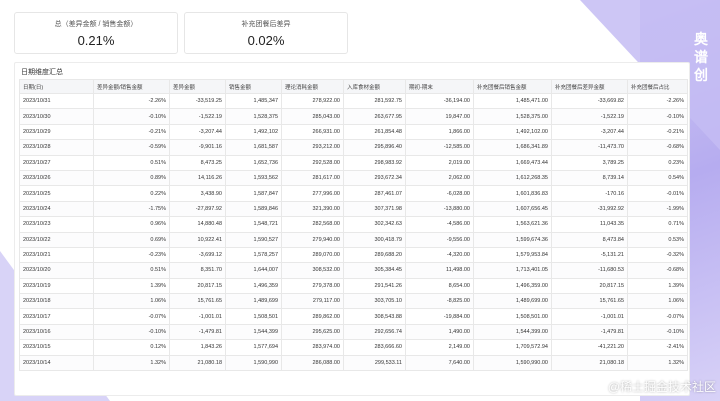 This screenshot has width=720, height=401. Describe the element at coordinates (657, 224) in the screenshot. I see `table-cell: 0.71%` at that location.